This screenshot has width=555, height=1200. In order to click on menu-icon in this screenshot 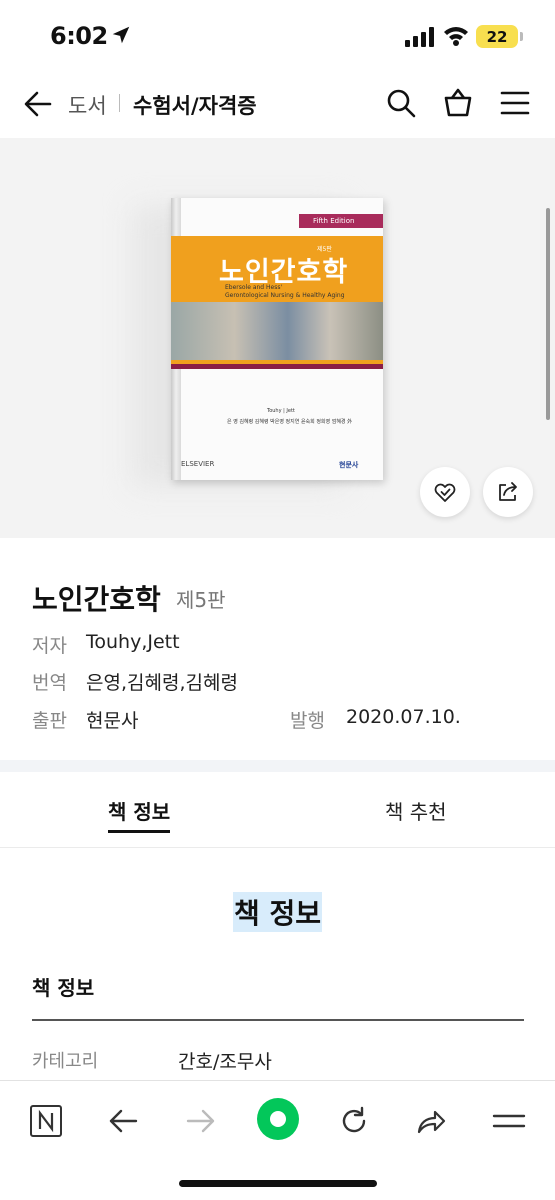, I will do `click(515, 103)`.